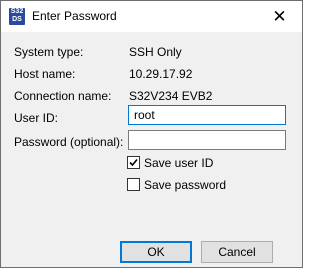  What do you see at coordinates (207, 140) in the screenshot?
I see `password-field` at bounding box center [207, 140].